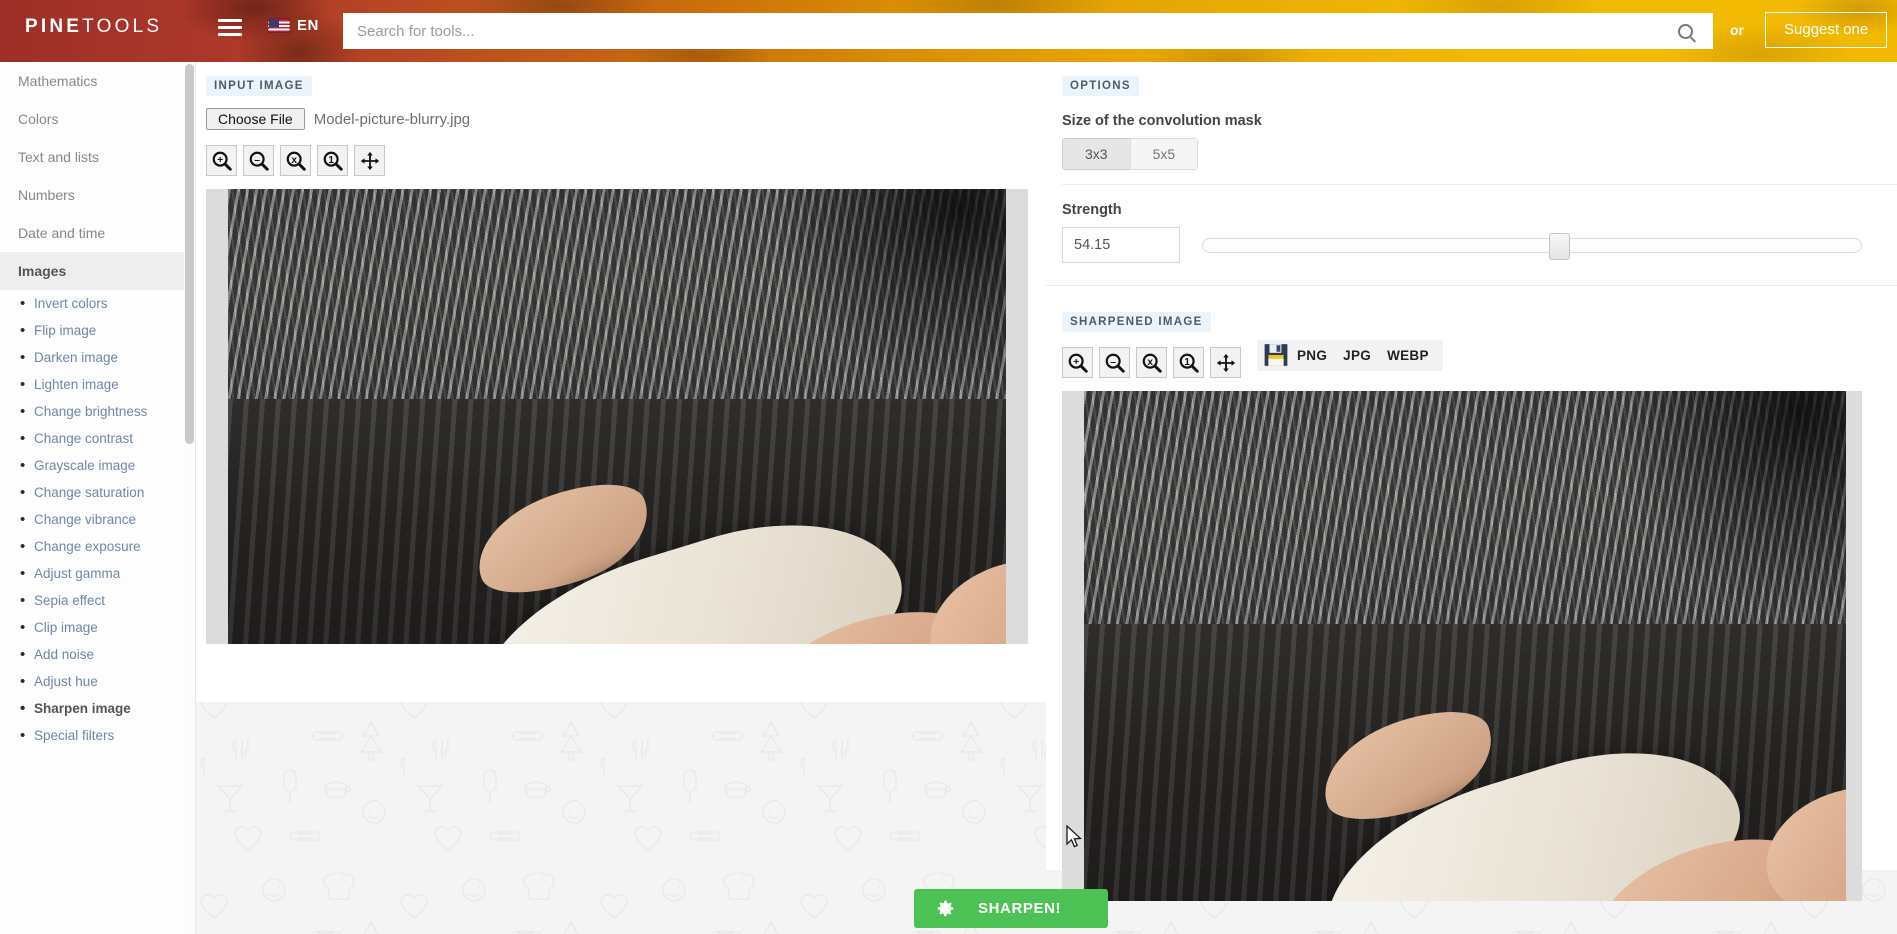 The width and height of the screenshot is (1897, 934). Describe the element at coordinates (945, 908) in the screenshot. I see `gear-icon` at that location.